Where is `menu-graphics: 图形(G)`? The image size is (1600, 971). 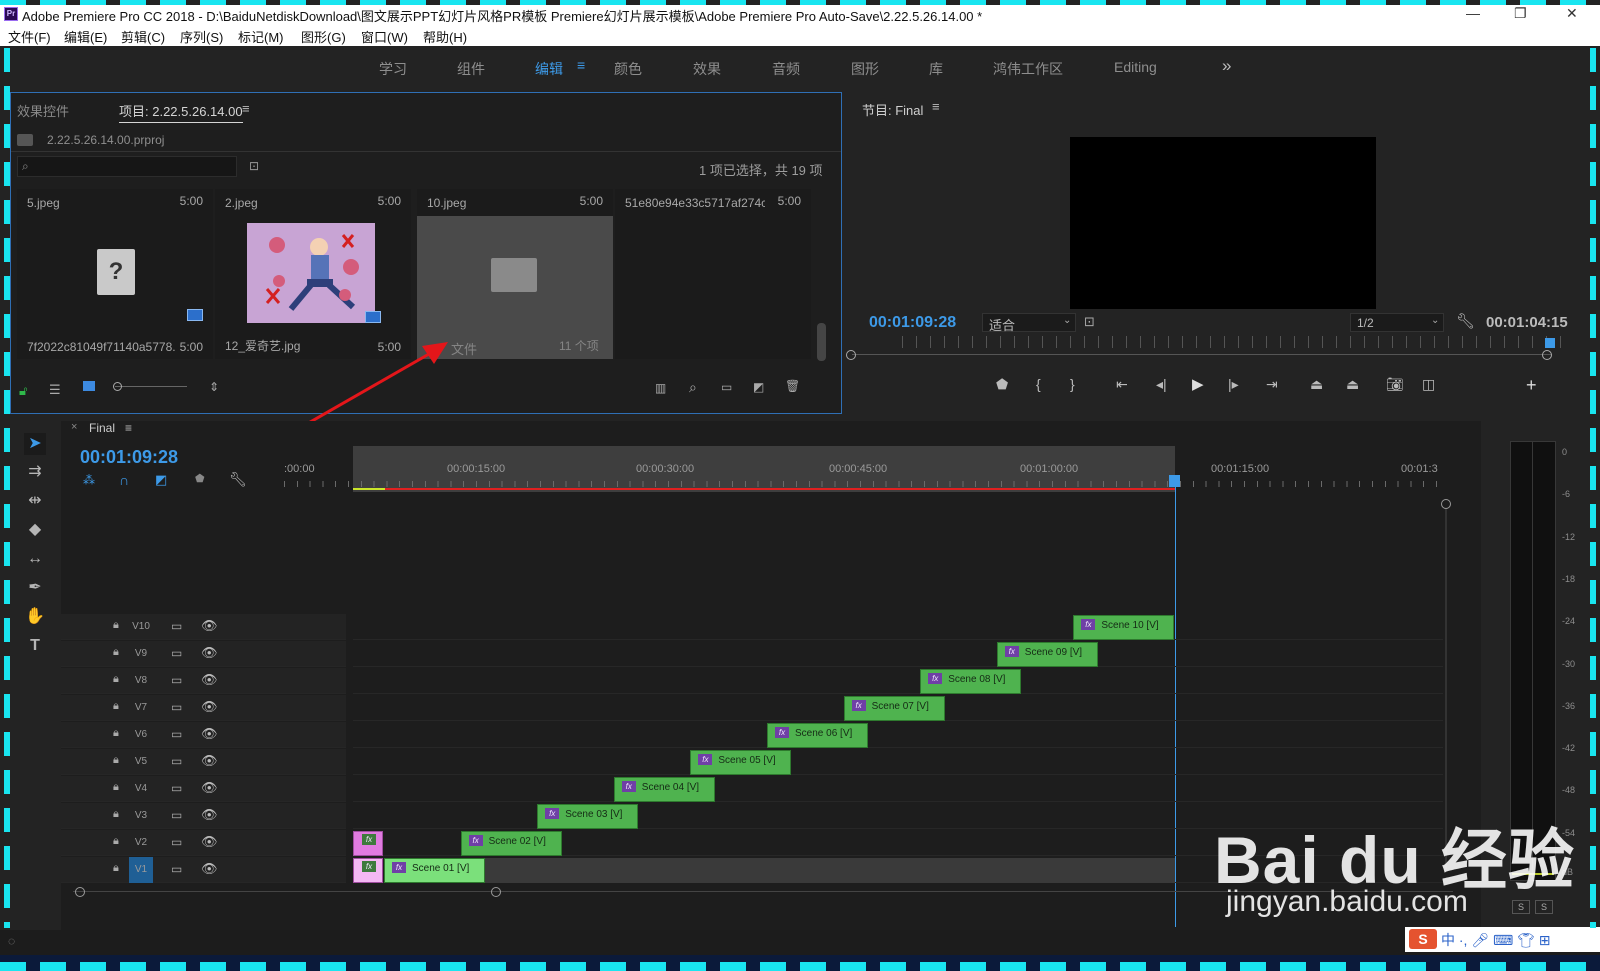
menu-graphics: 图形(G) is located at coordinates (323, 36).